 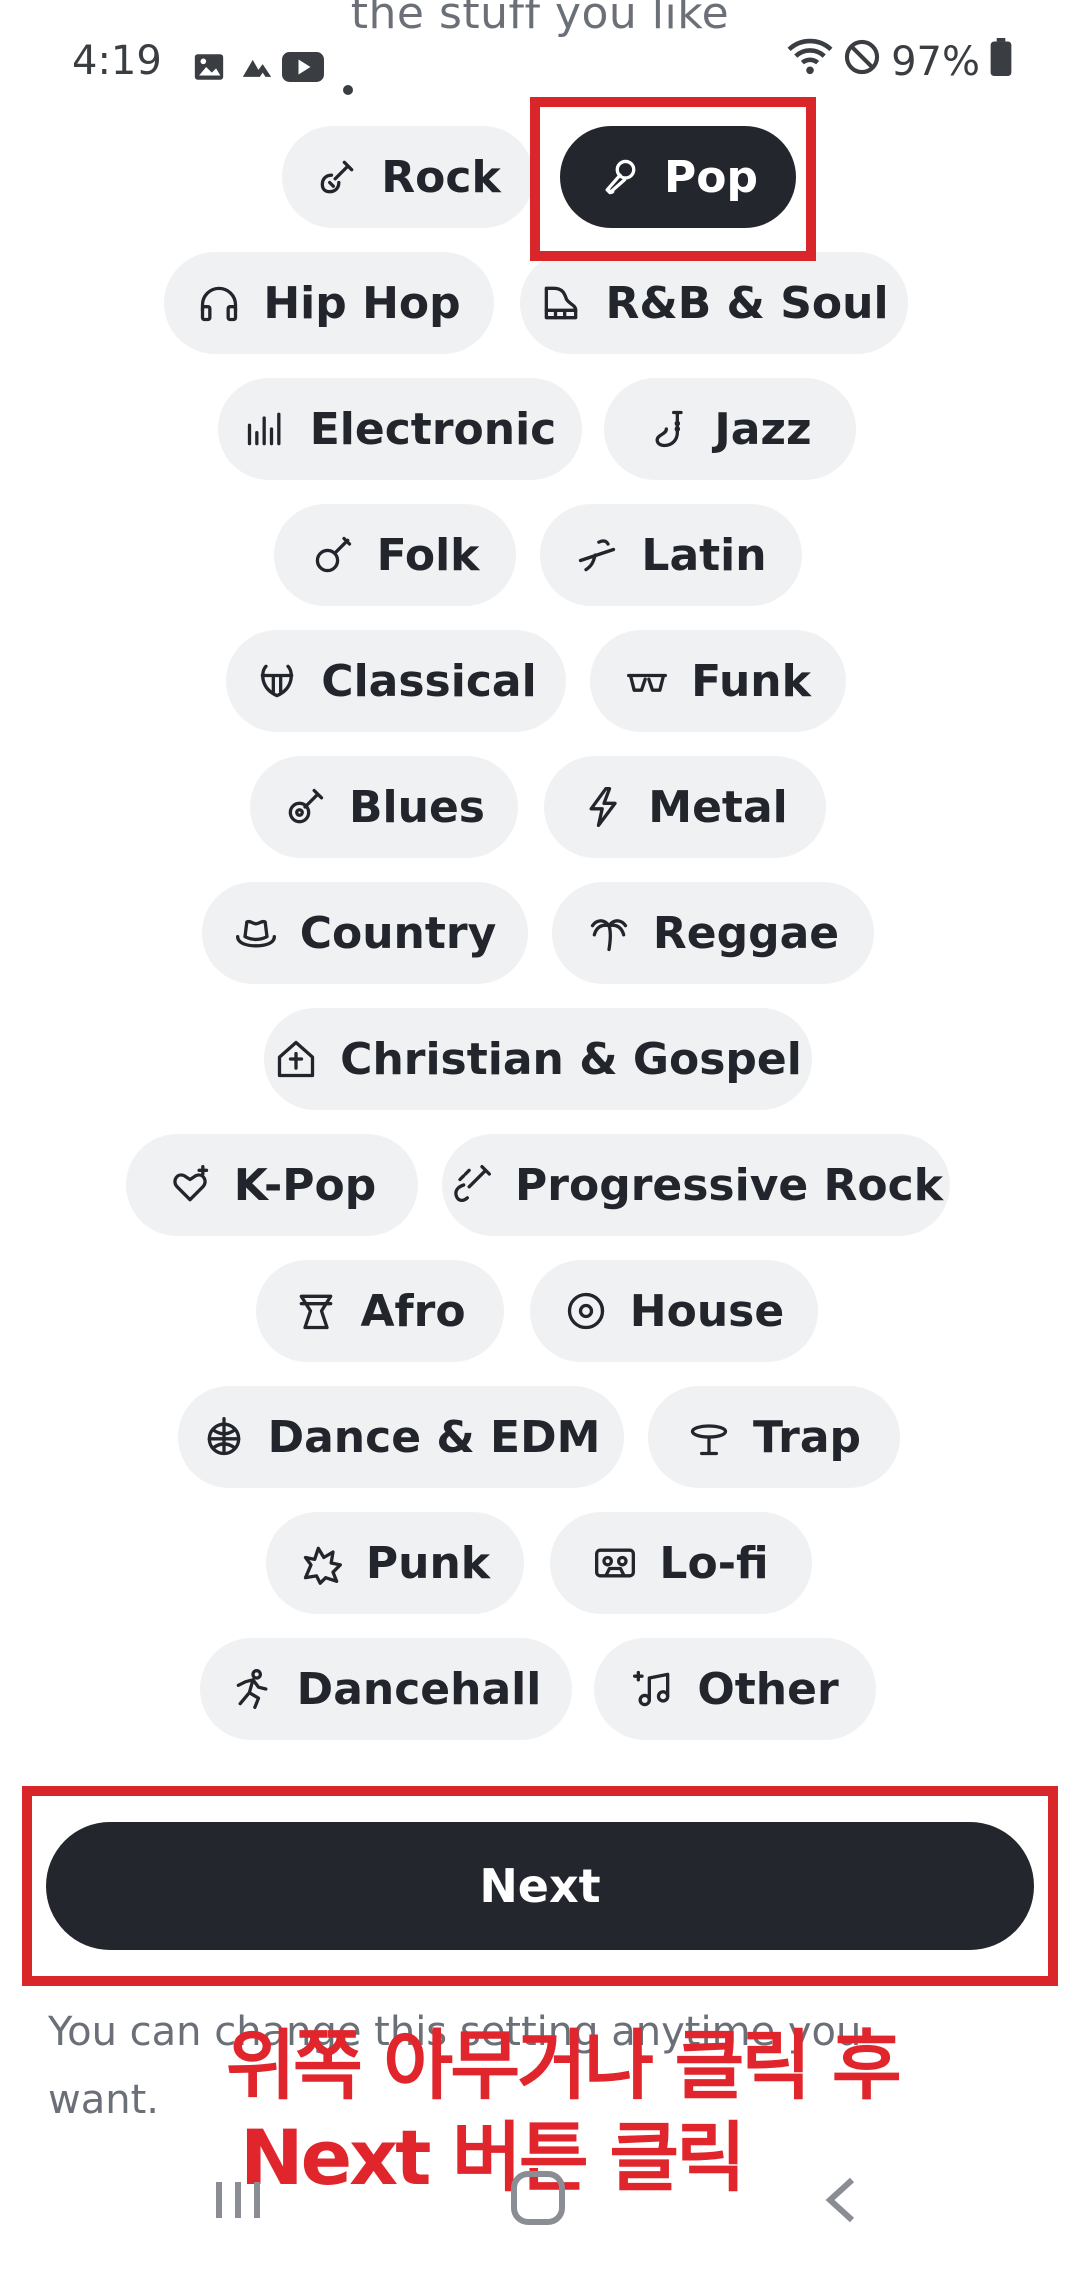 I want to click on genre-chip-label: K-Pop, so click(x=305, y=1185).